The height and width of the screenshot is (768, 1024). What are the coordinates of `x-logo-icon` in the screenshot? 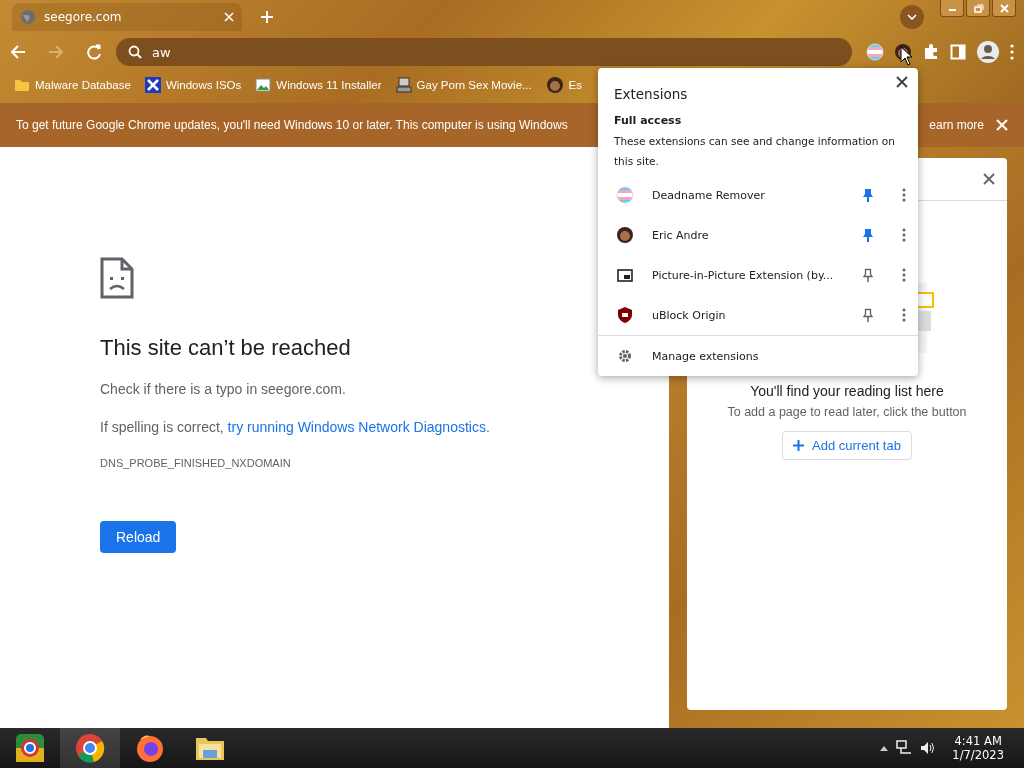 It's located at (152, 85).